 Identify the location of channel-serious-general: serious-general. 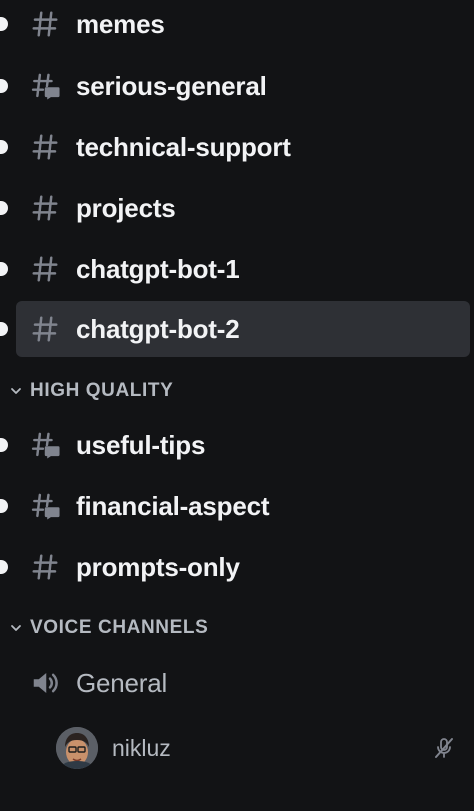
(235, 86).